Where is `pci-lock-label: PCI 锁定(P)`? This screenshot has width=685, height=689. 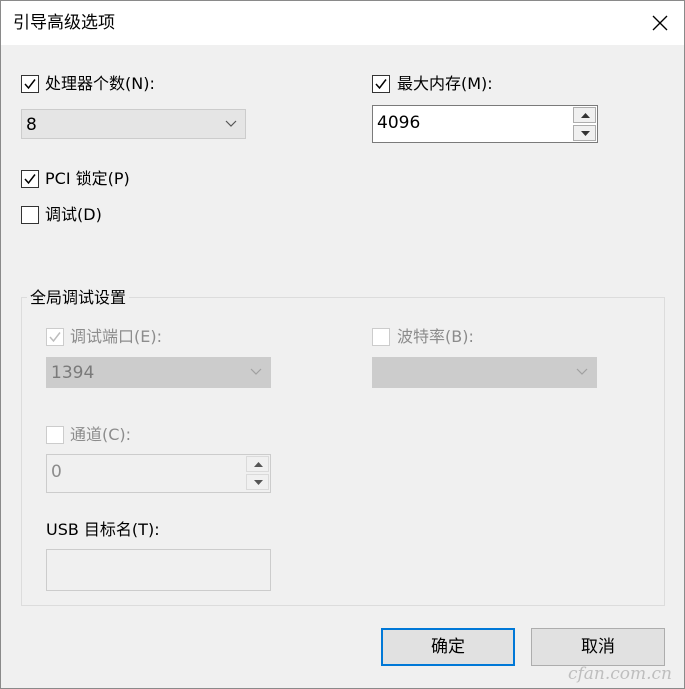 pci-lock-label: PCI 锁定(P) is located at coordinates (87, 178).